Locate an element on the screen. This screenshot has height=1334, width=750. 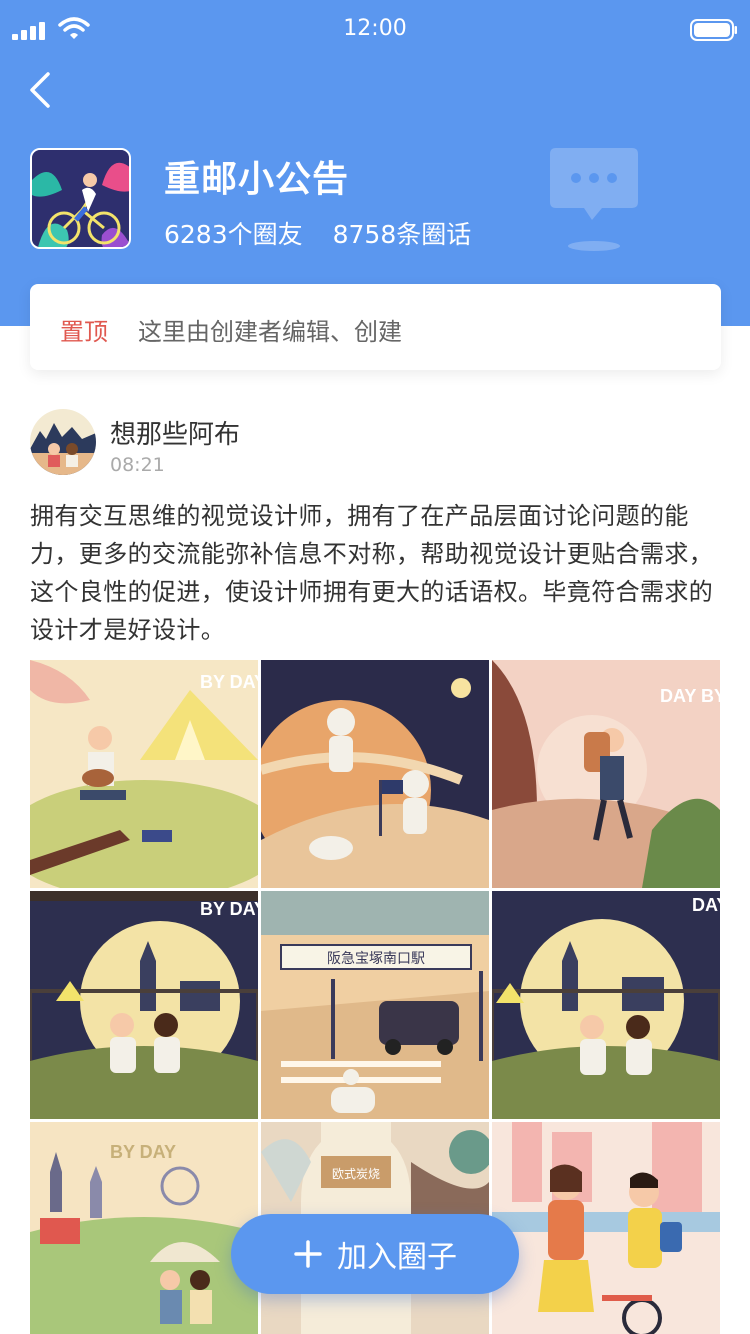
post-time: 08:21 is located at coordinates (137, 465).